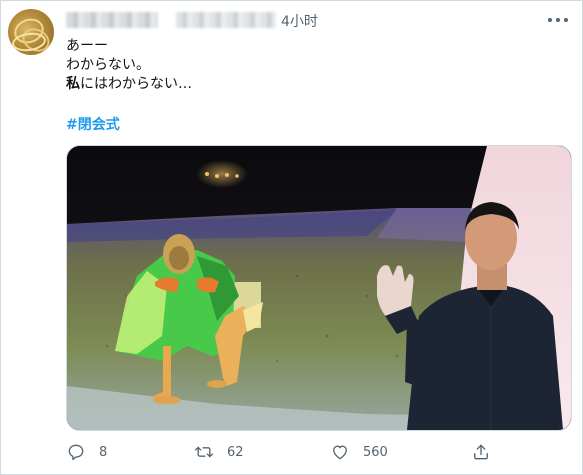  Describe the element at coordinates (235, 452) in the screenshot. I see `retweet-count: 62` at that location.